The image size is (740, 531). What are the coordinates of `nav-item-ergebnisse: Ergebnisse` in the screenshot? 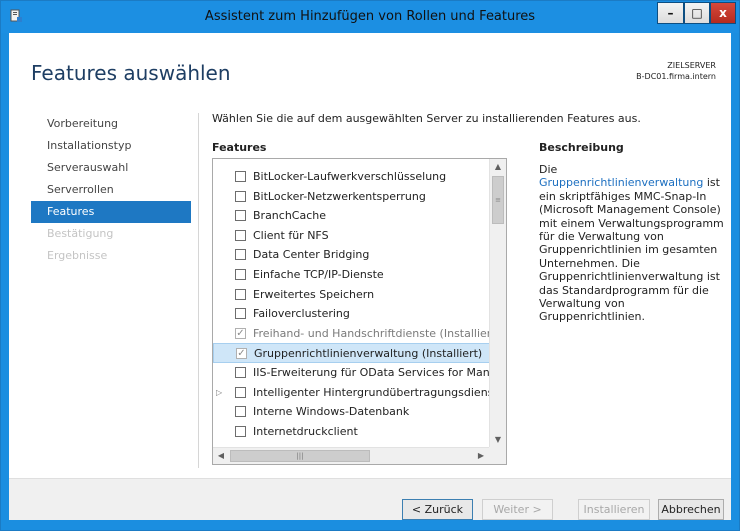 It's located at (77, 255).